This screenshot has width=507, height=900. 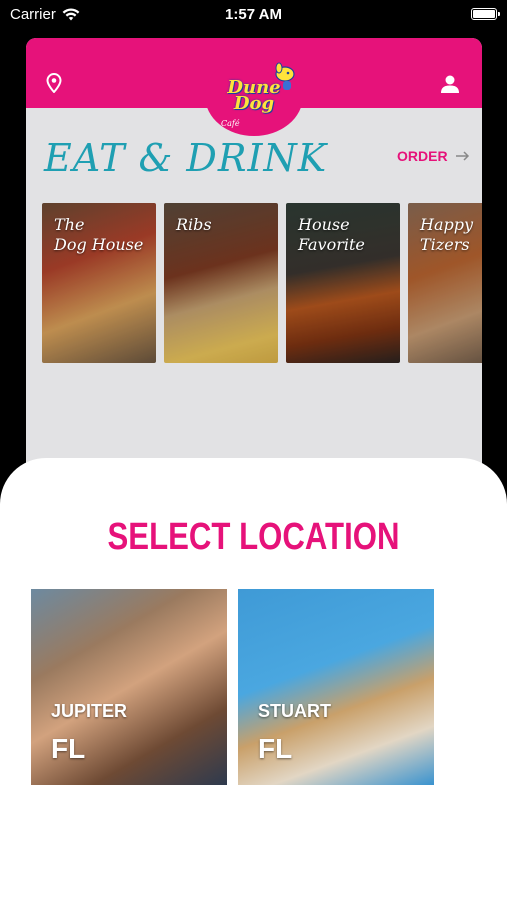 I want to click on location-pin-icon, so click(x=54, y=83).